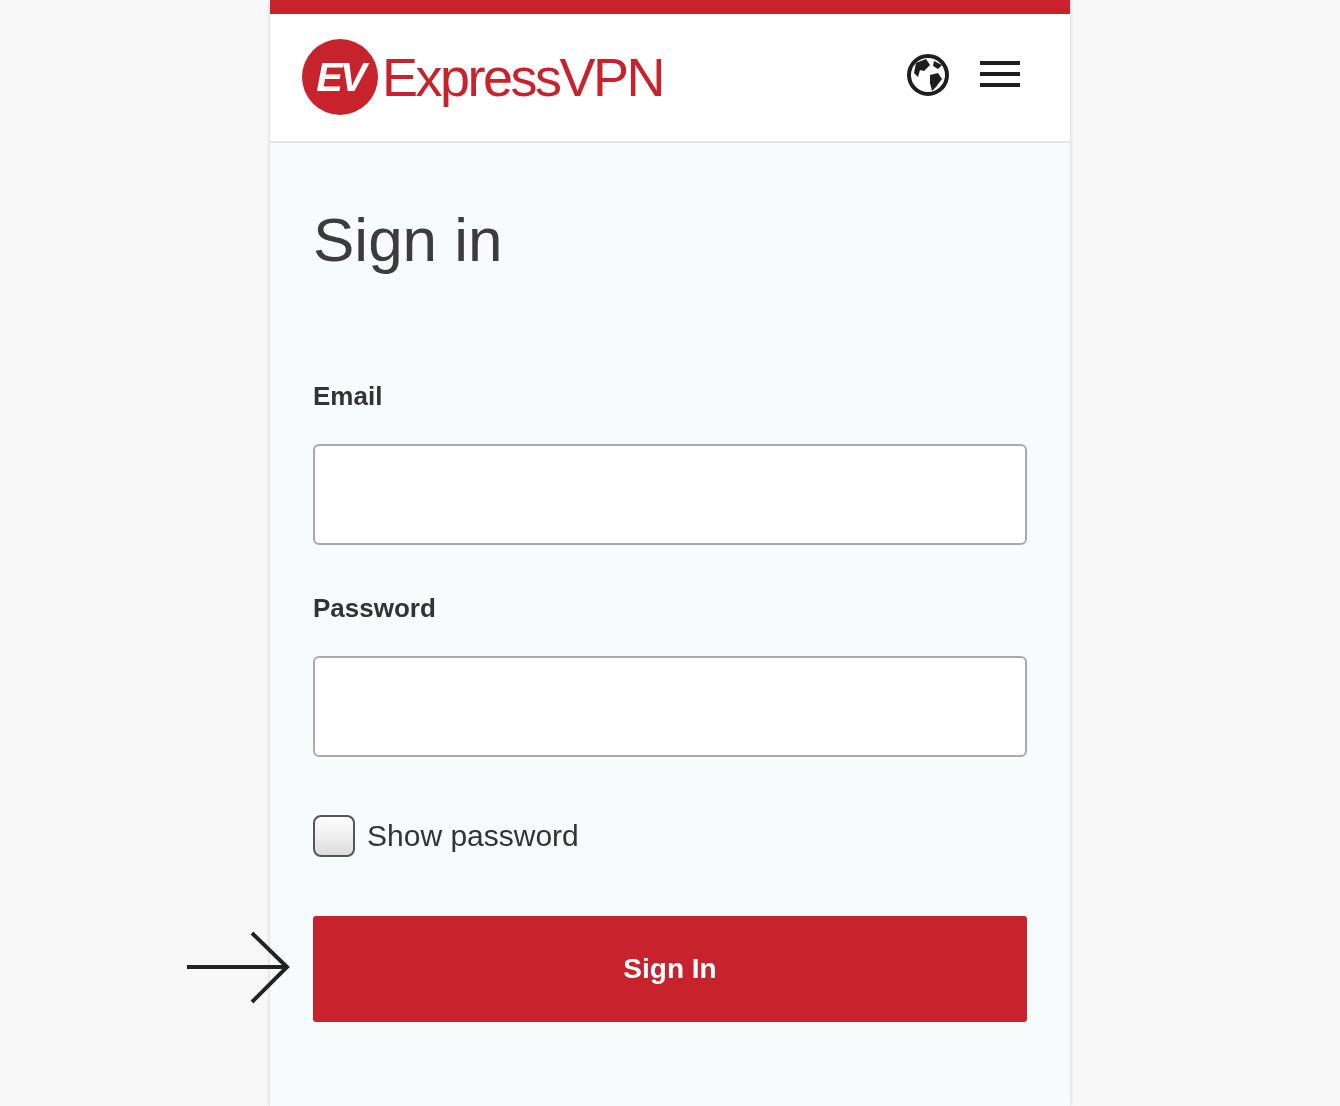 This screenshot has height=1106, width=1340. What do you see at coordinates (928, 74) in the screenshot?
I see `globe-icon` at bounding box center [928, 74].